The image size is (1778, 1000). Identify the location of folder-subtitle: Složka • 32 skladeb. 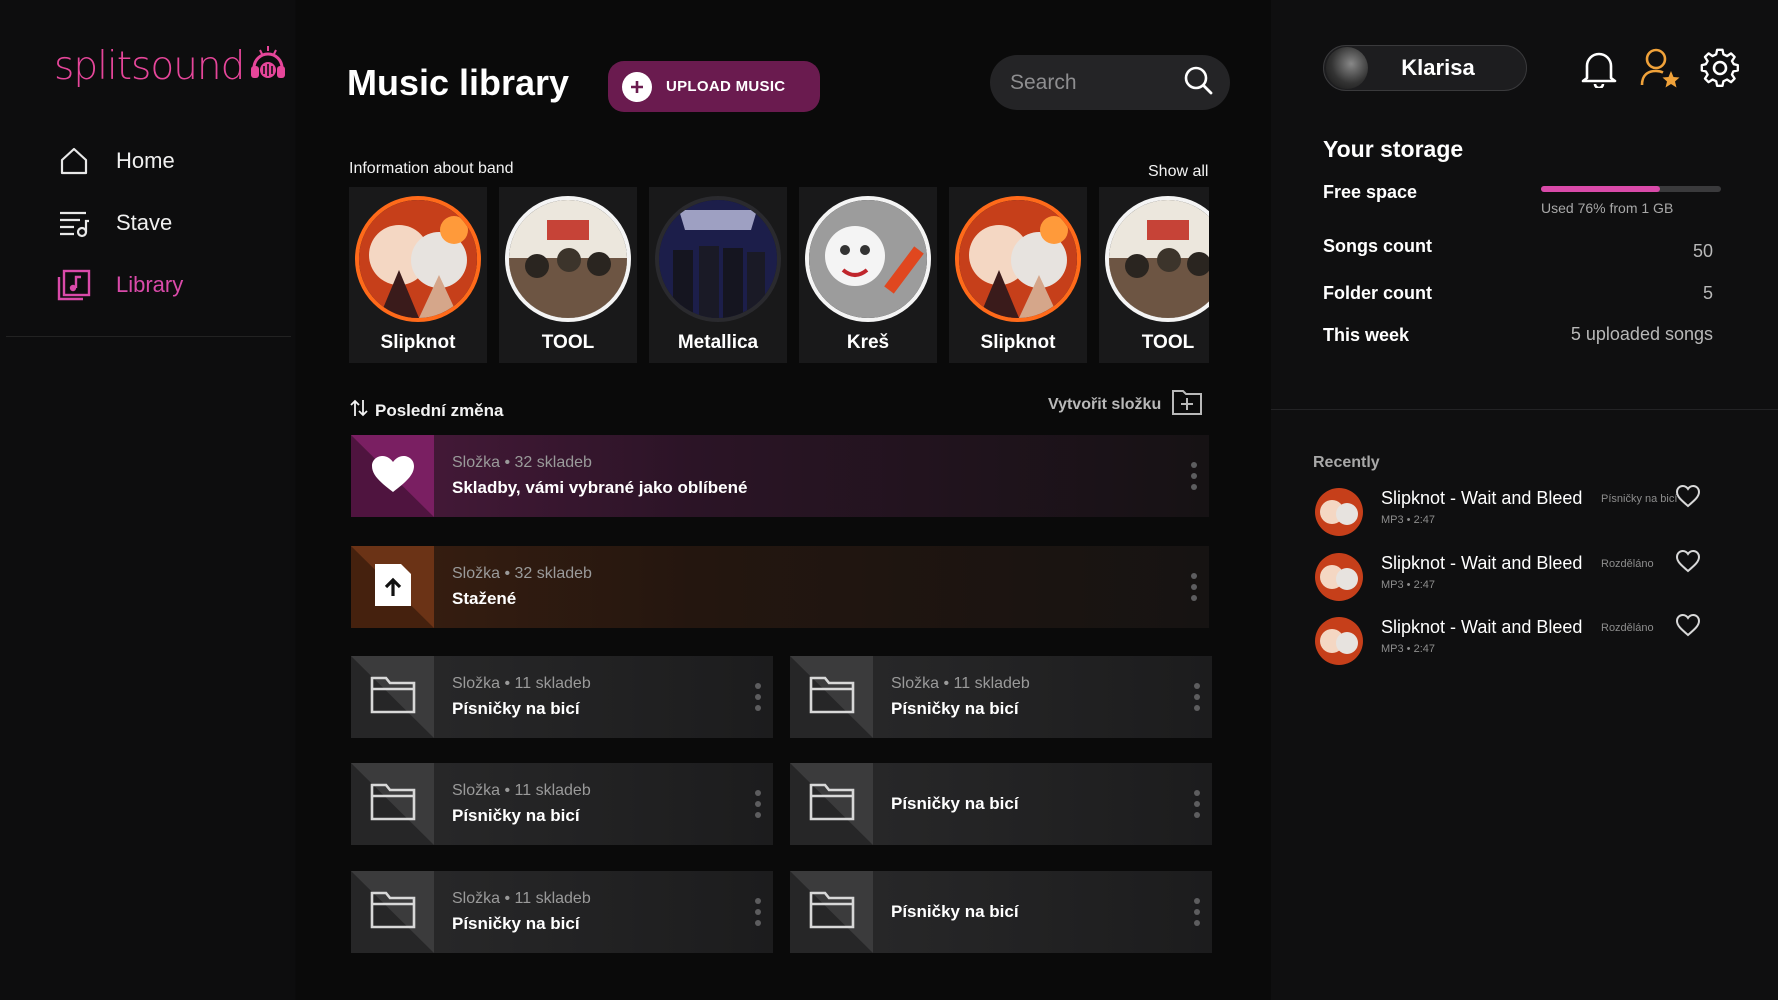
(522, 573).